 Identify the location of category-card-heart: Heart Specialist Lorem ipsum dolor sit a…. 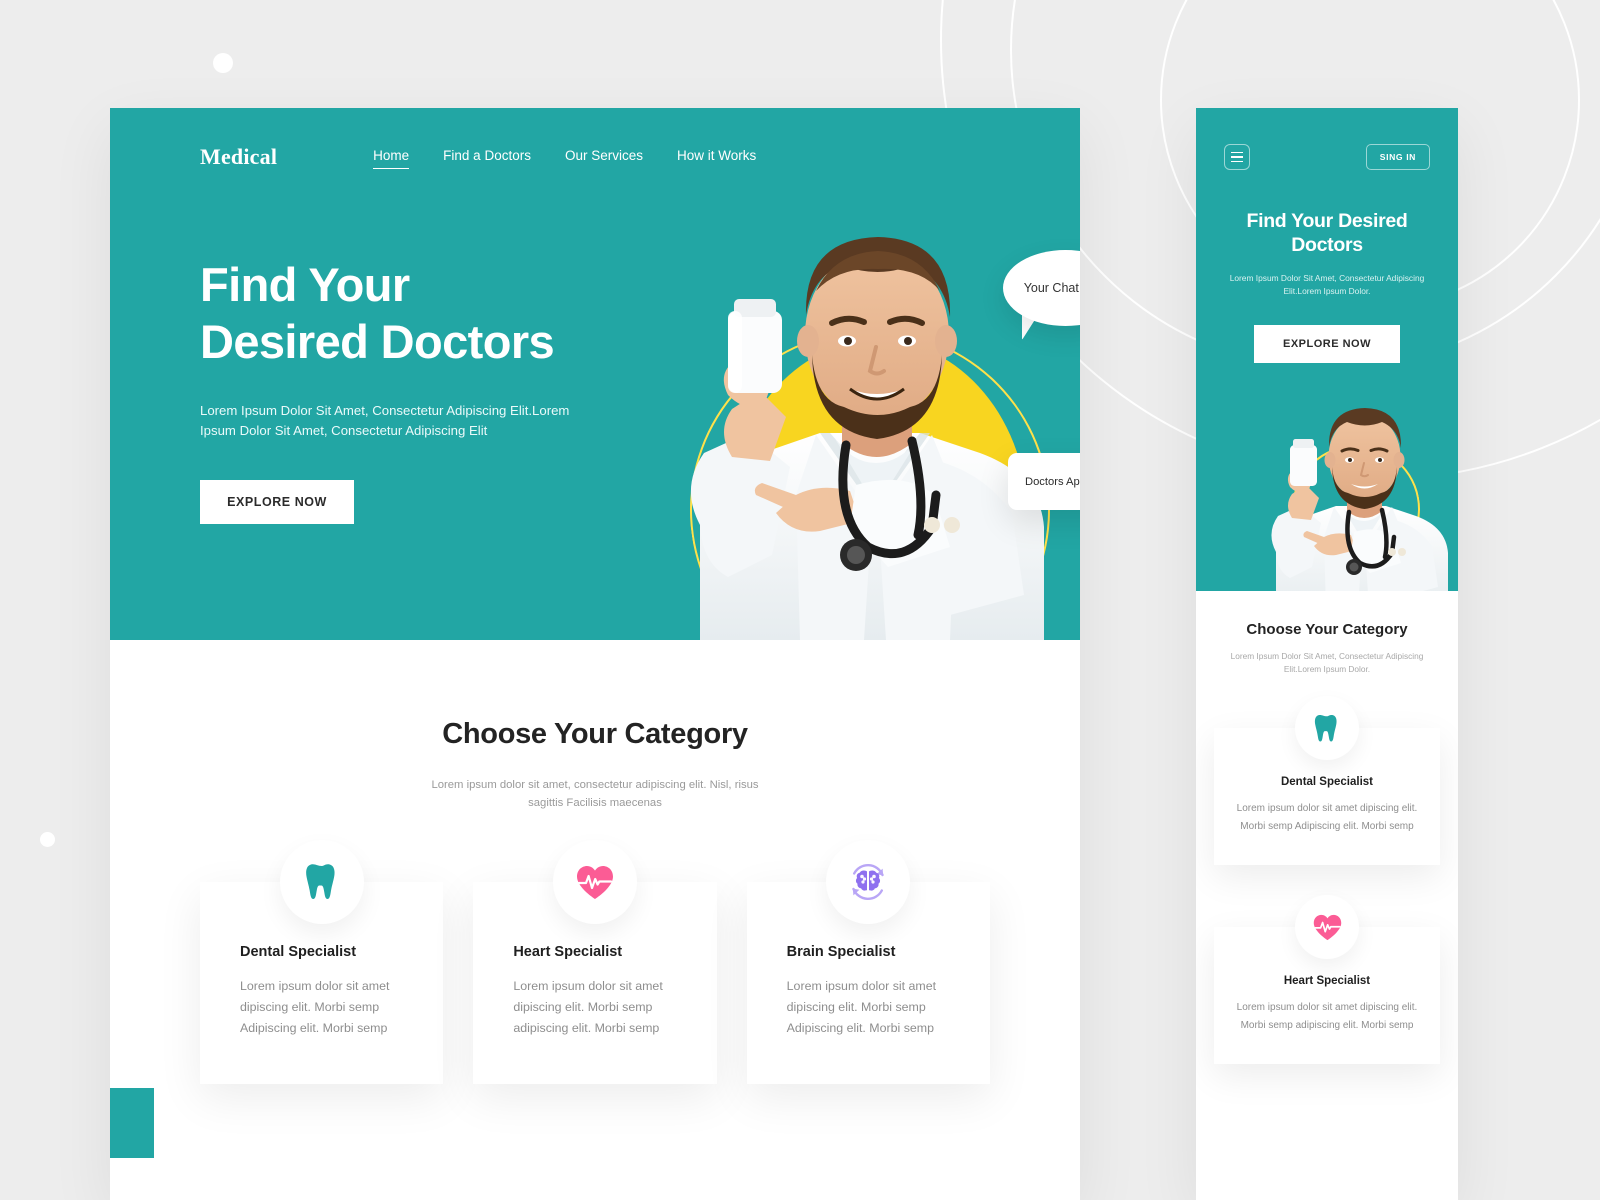
(595, 962).